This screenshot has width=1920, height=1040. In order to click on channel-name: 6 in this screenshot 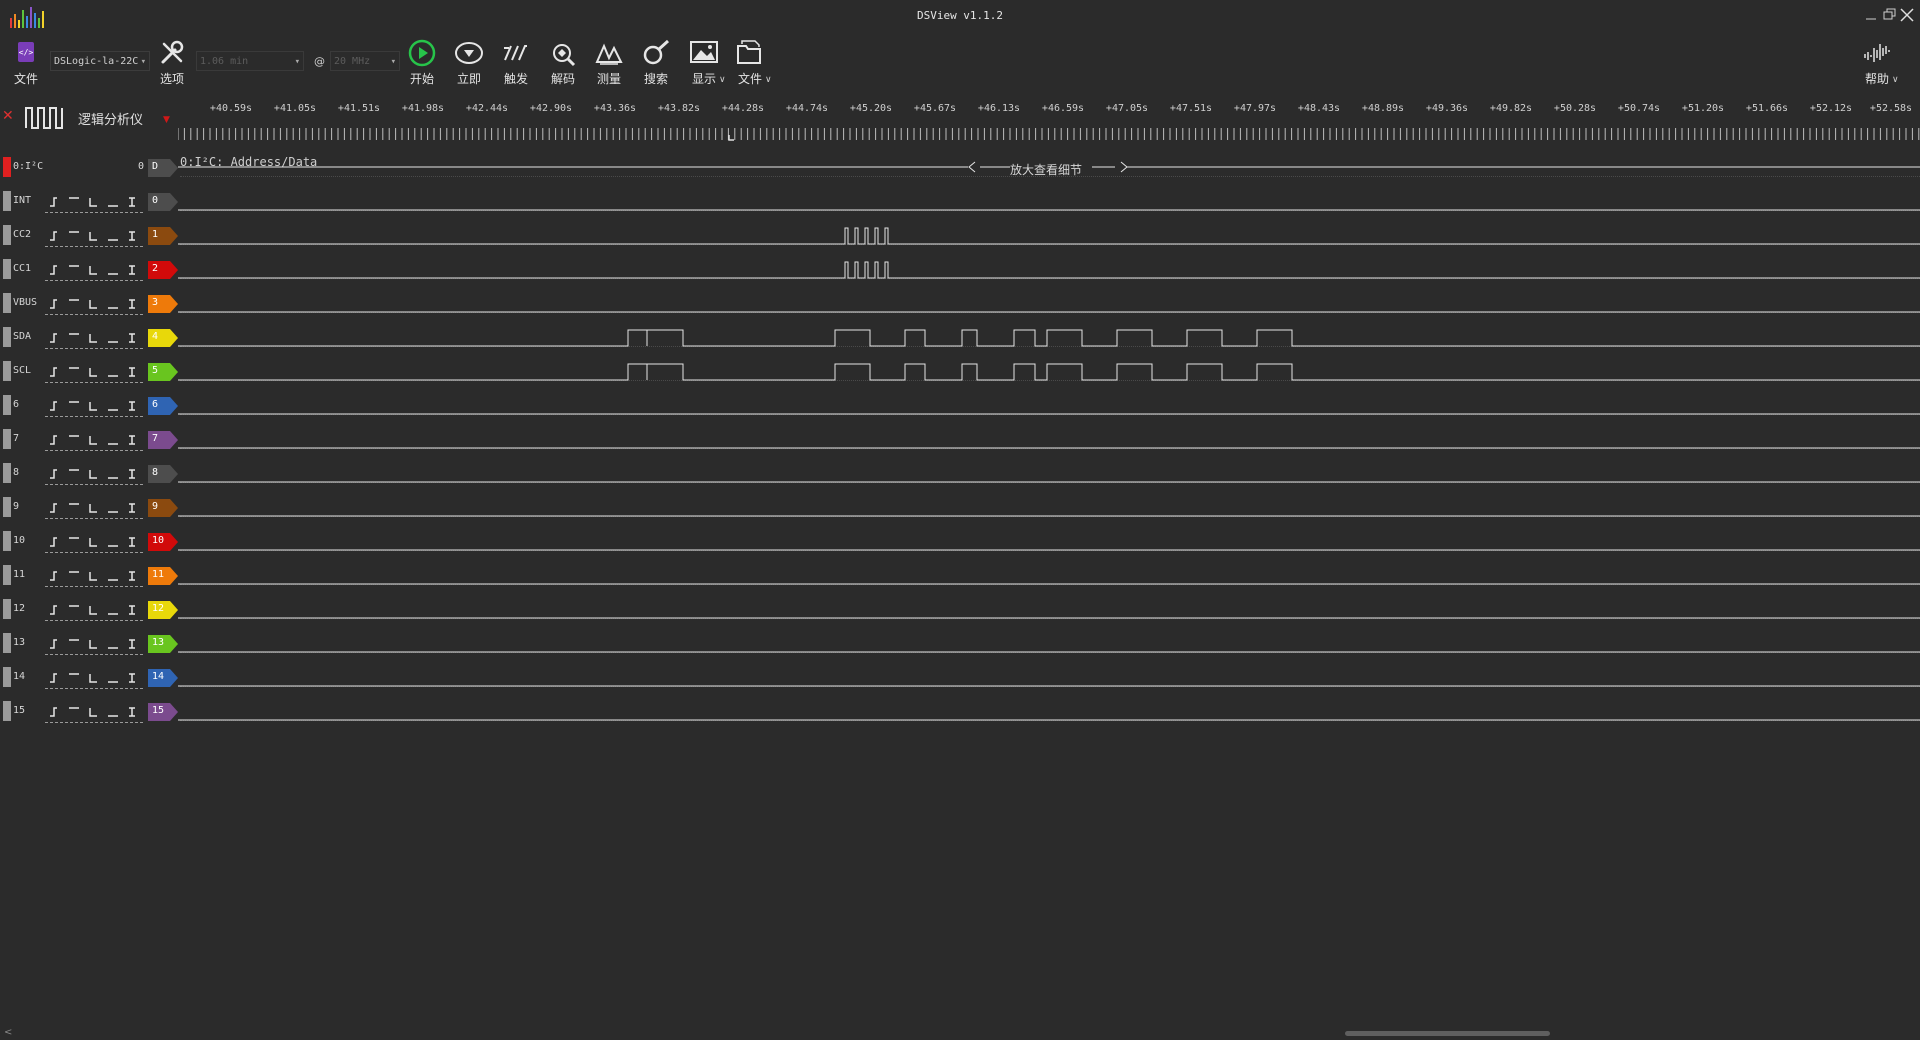, I will do `click(16, 404)`.